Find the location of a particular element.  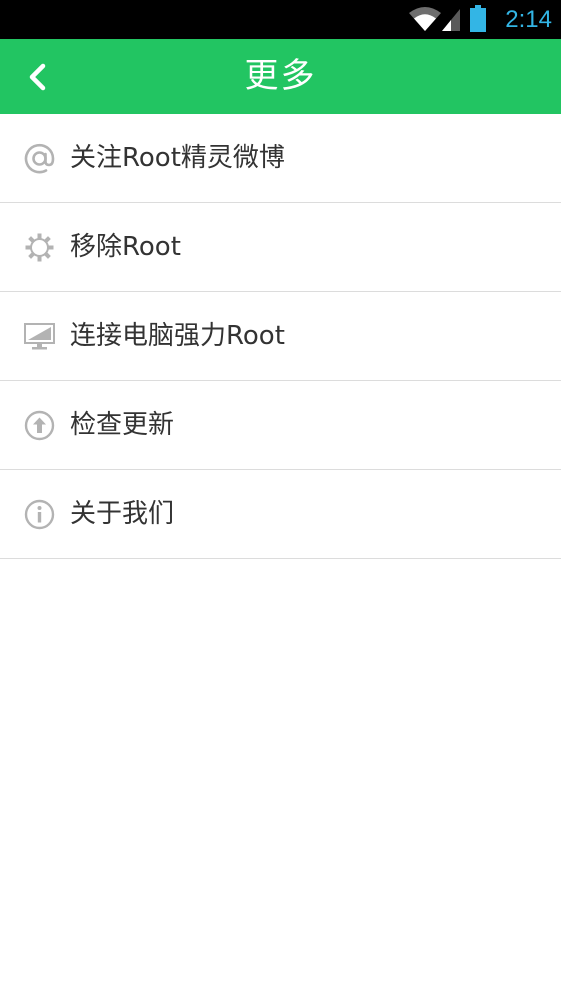

menu-item-pc-connect-root: 连接电脑强力Root is located at coordinates (280, 336).